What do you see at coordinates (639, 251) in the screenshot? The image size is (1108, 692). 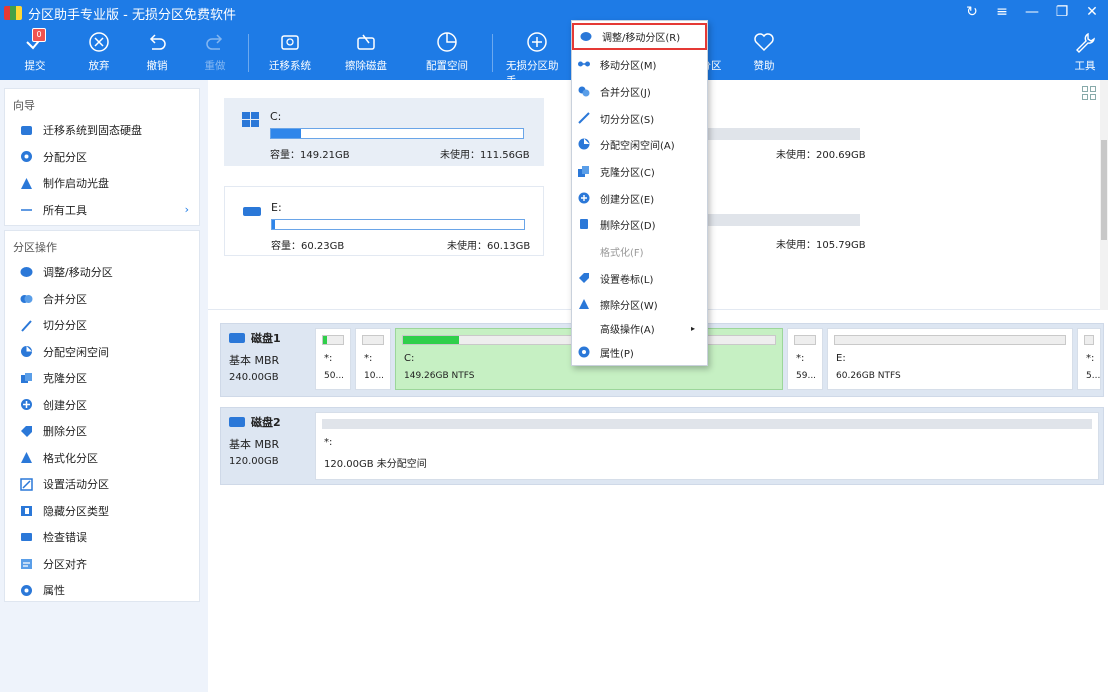 I see `menu-item-format: 格式化(F)` at bounding box center [639, 251].